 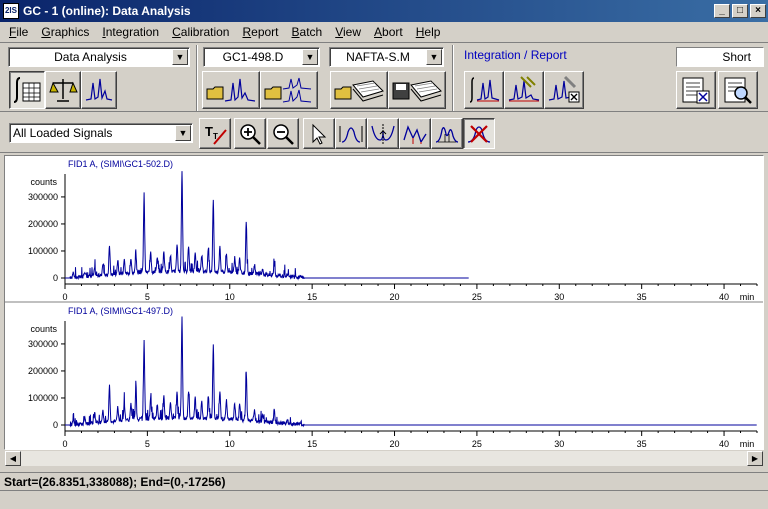 I want to click on signals-select-value: All Loaded Signals, so click(x=63, y=133).